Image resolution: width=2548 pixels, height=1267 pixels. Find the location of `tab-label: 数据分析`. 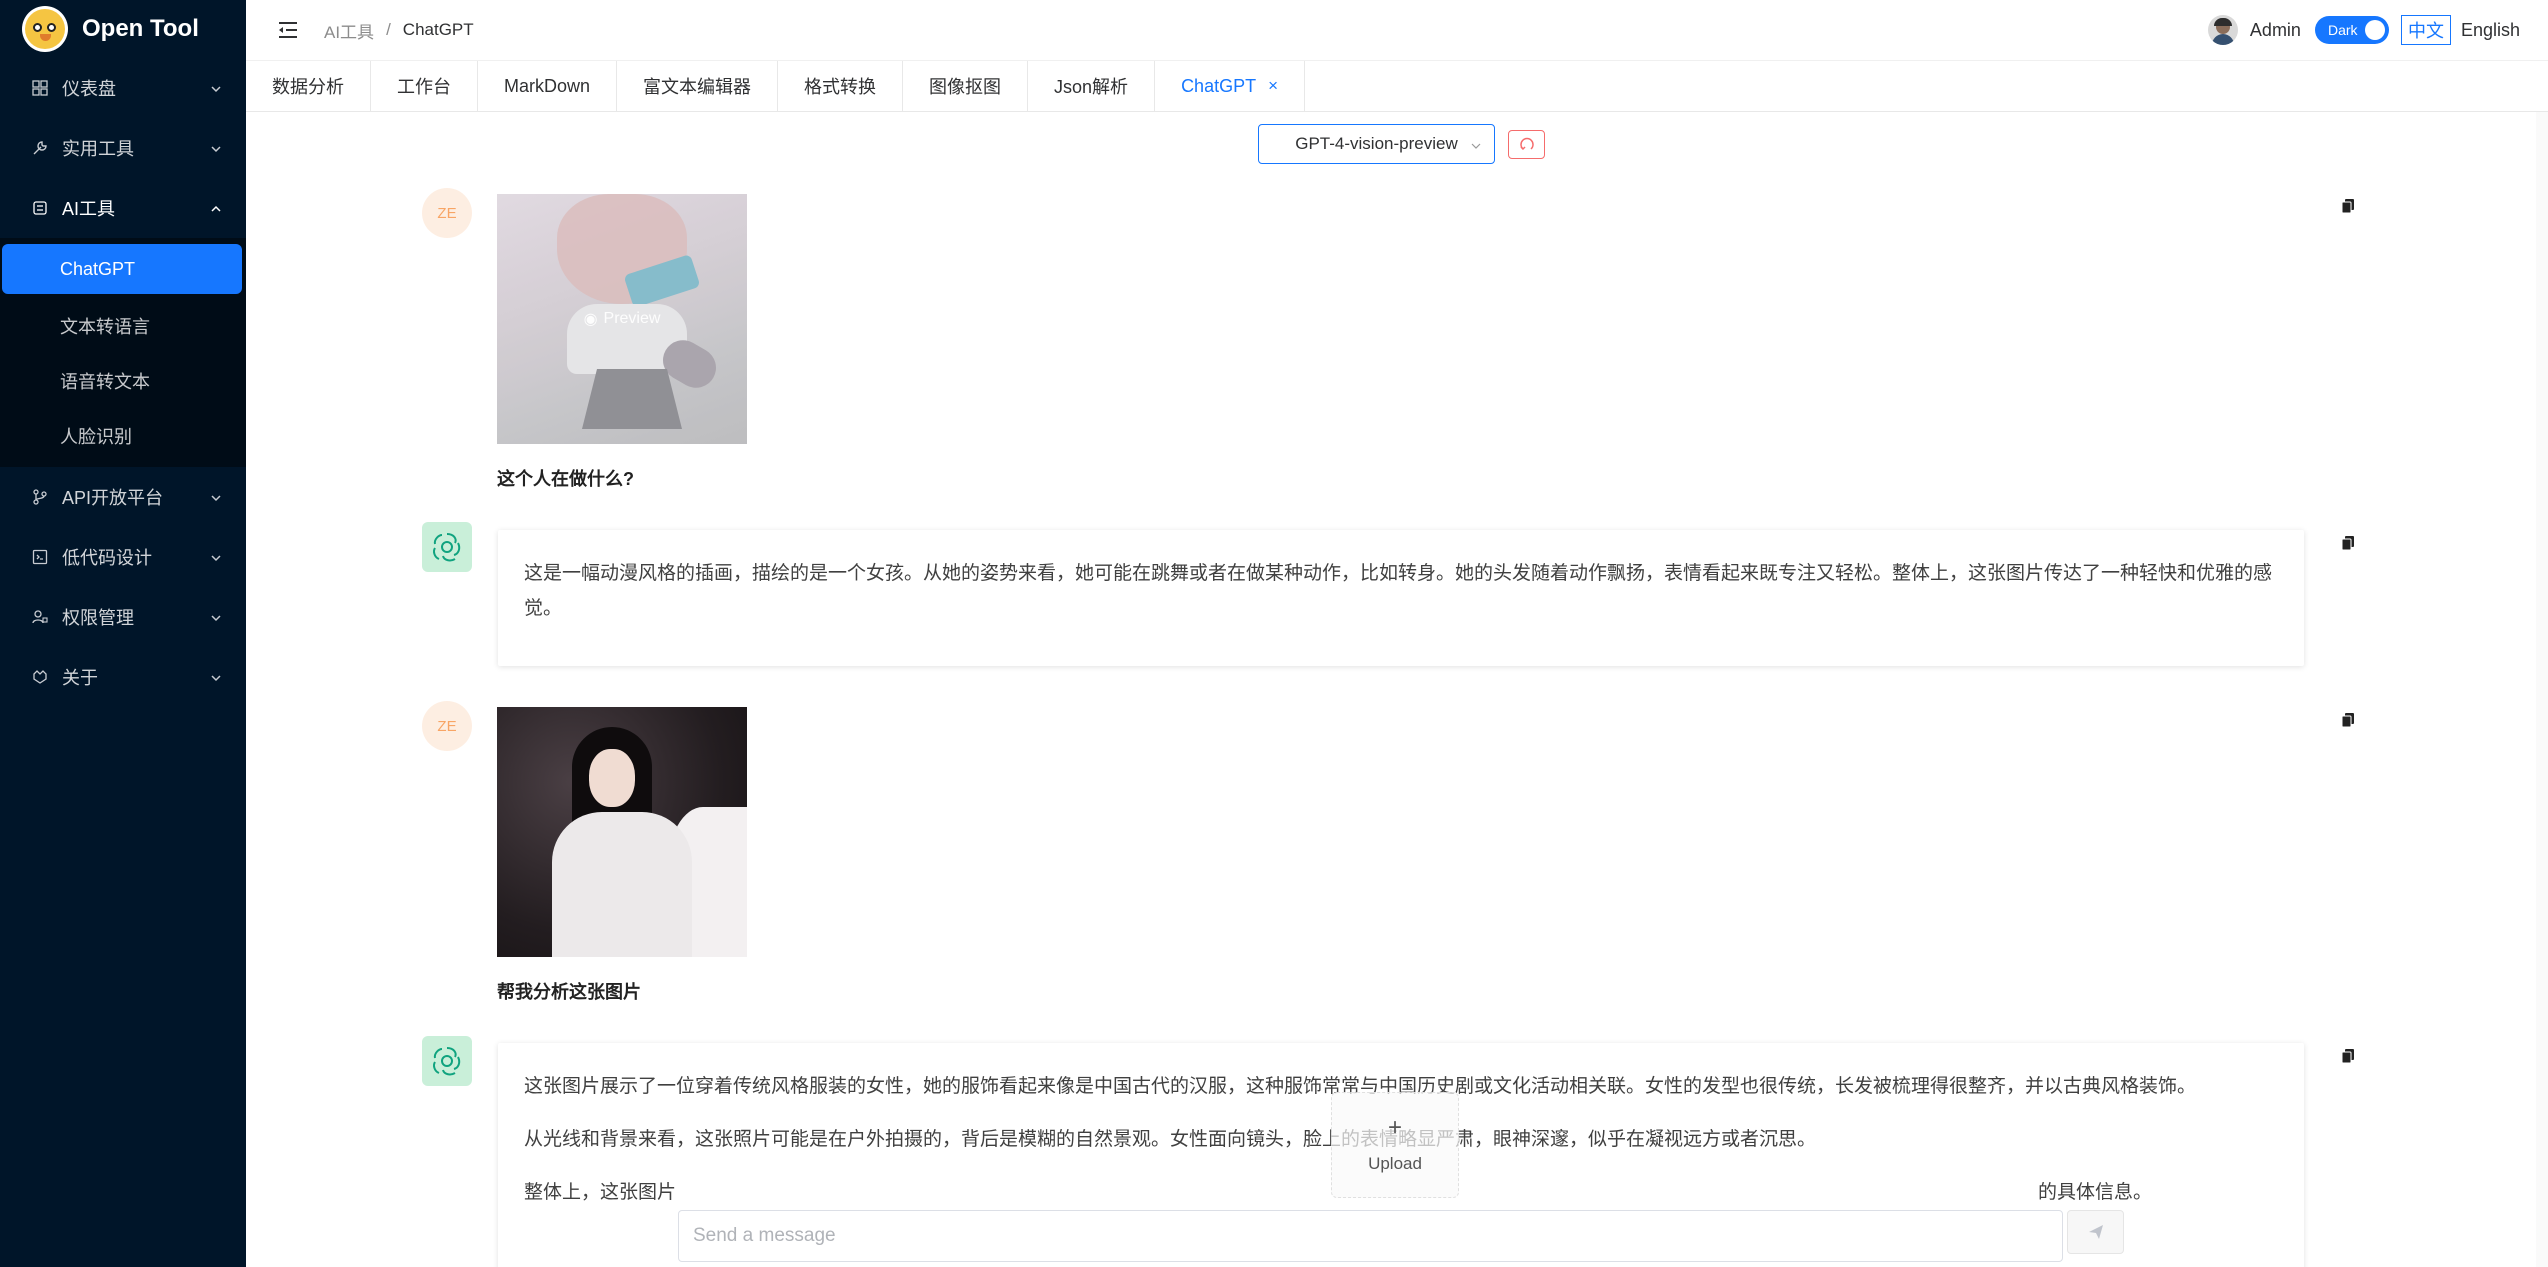

tab-label: 数据分析 is located at coordinates (308, 87).